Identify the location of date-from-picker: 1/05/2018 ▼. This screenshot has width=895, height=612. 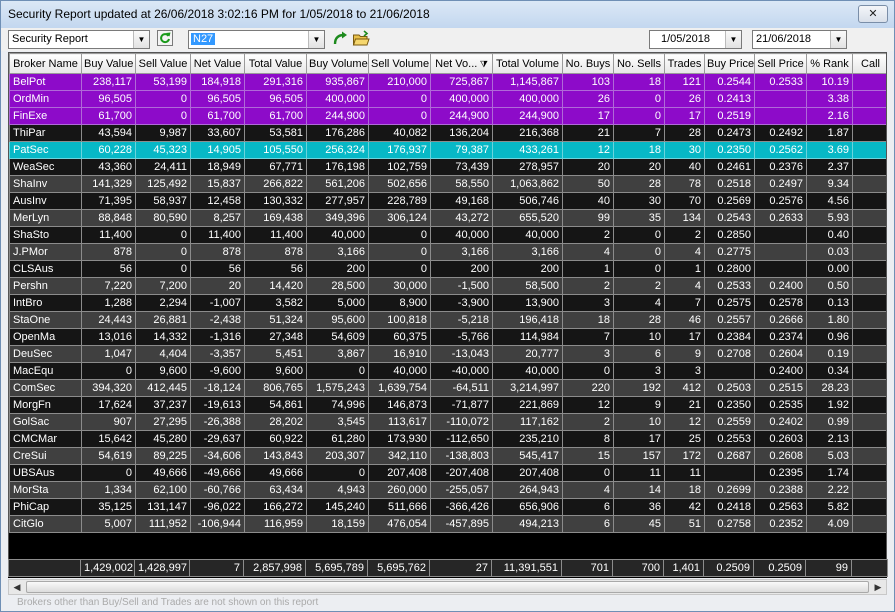
(695, 39).